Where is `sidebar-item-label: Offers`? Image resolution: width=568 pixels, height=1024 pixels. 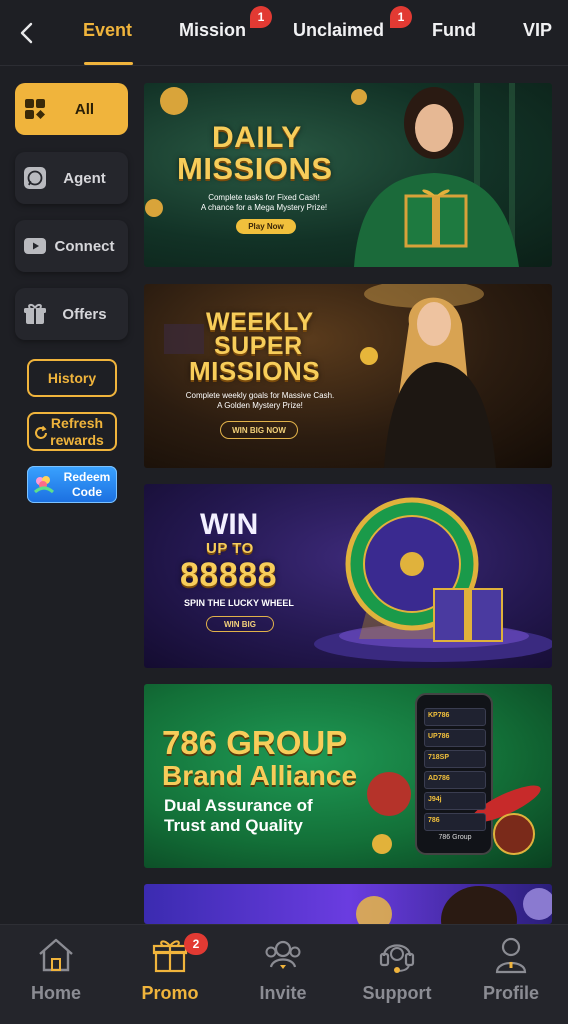 sidebar-item-label: Offers is located at coordinates (84, 314).